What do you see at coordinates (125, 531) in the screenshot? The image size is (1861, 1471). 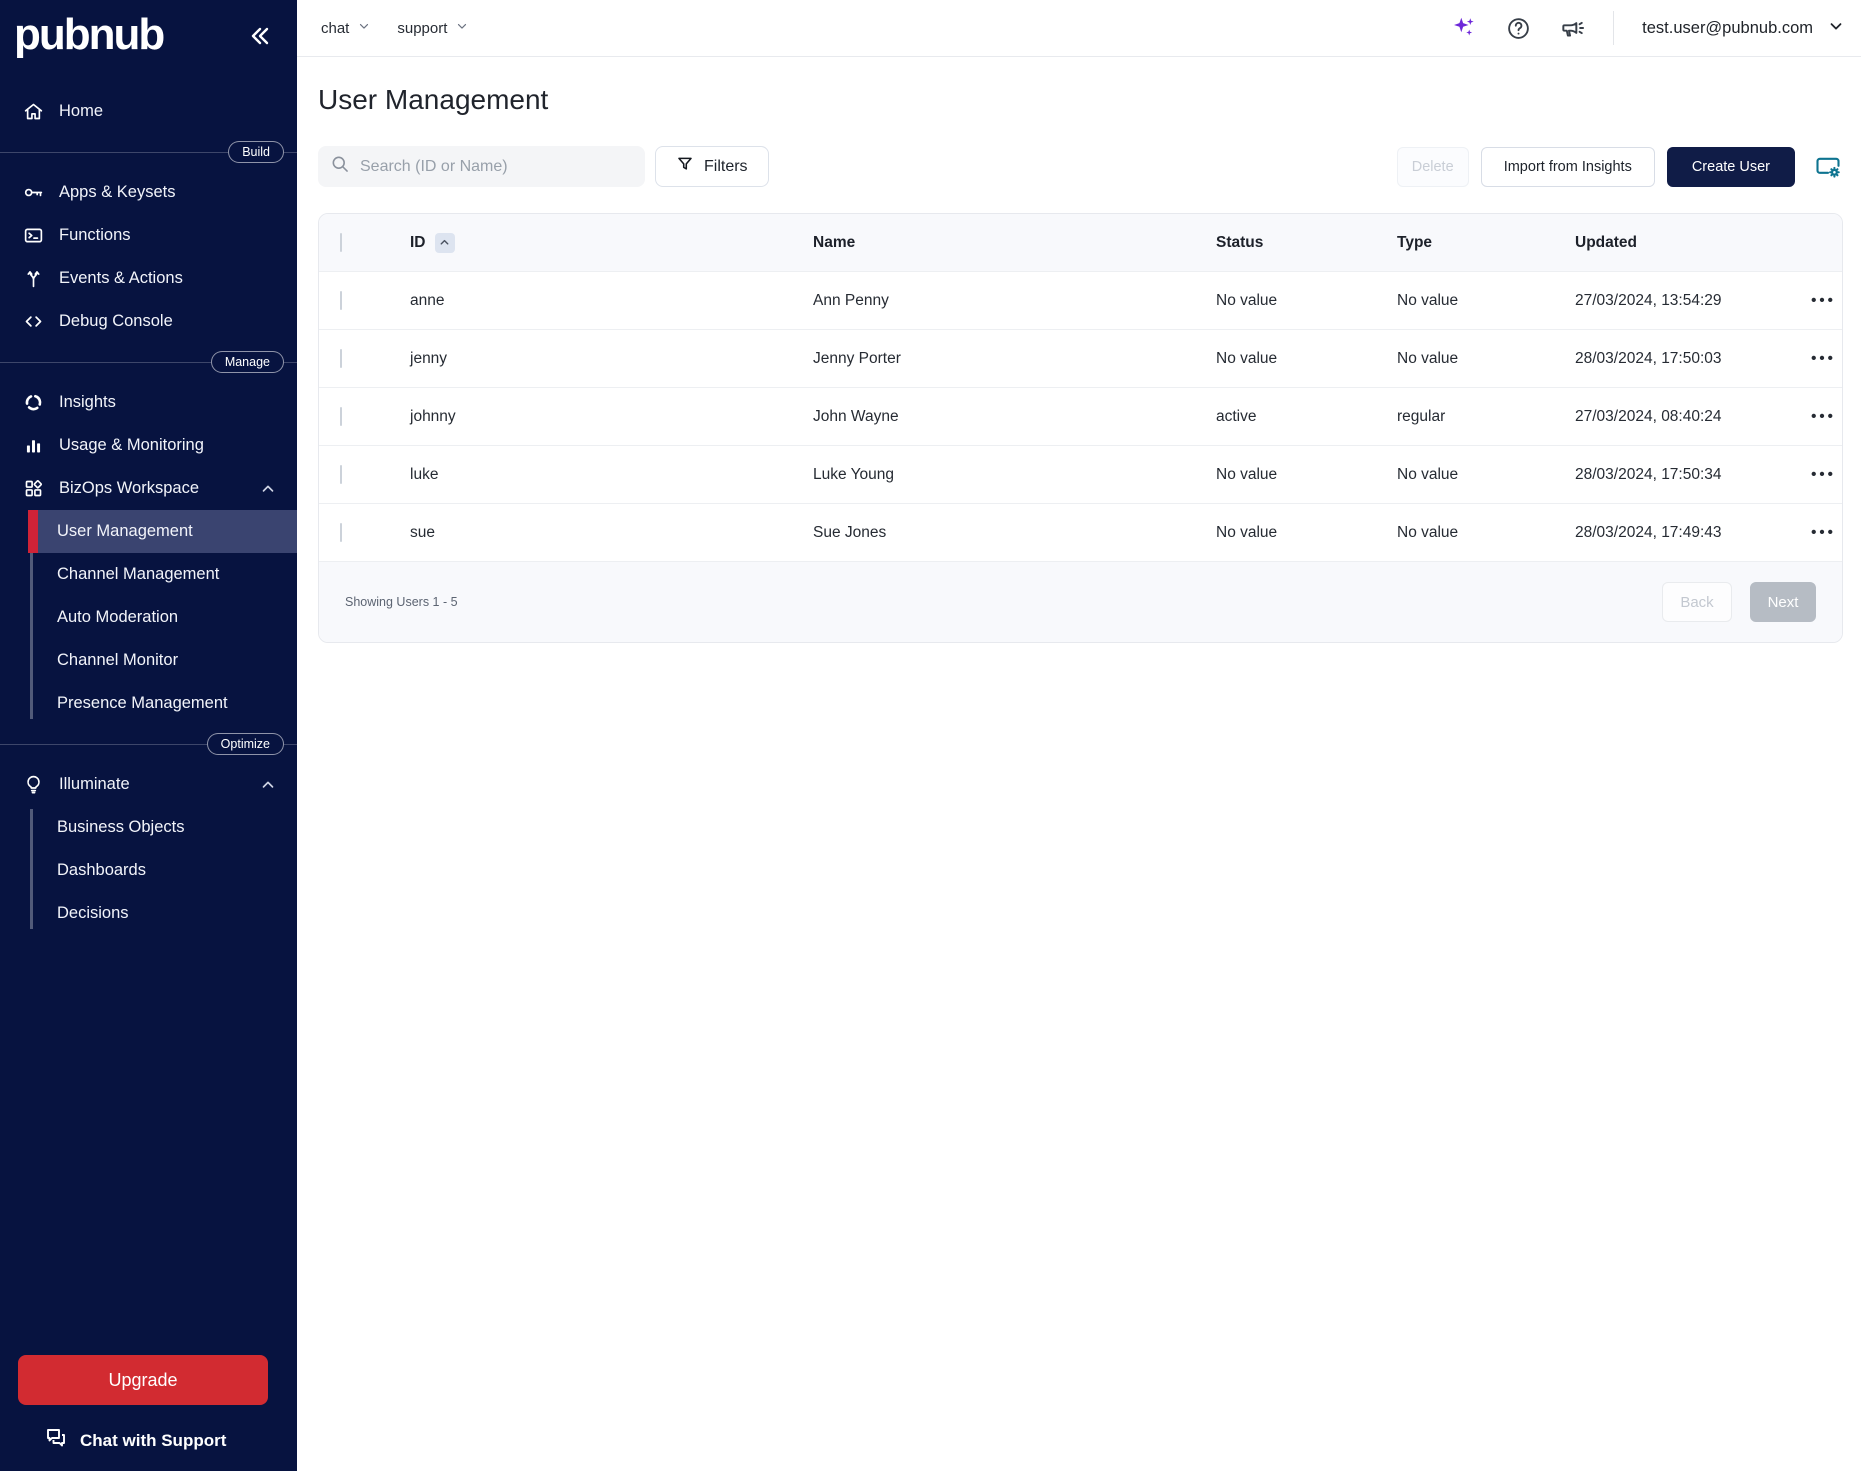 I see `sidebar-item-label: User Management` at bounding box center [125, 531].